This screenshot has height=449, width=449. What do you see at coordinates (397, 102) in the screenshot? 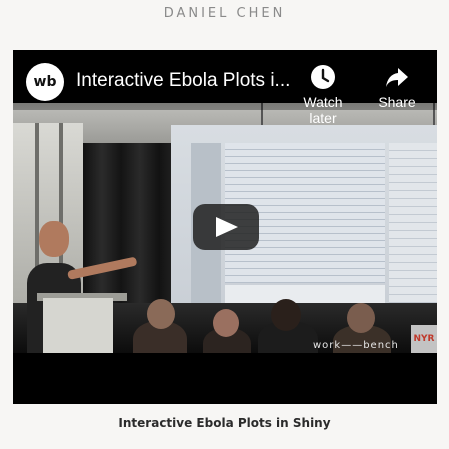
I see `share-label: Share` at bounding box center [397, 102].